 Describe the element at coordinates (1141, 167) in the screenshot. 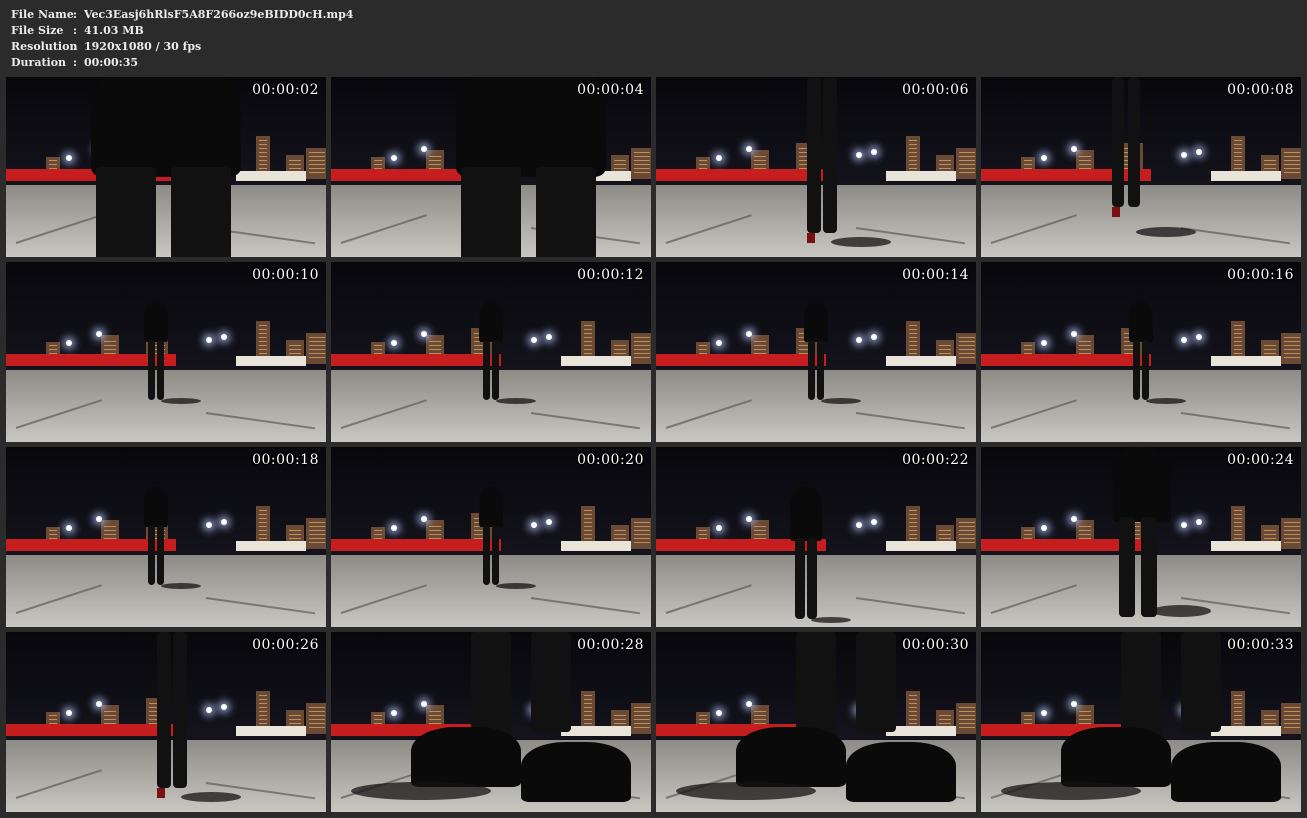

I see `video-thumbnail: 00:00:08` at that location.